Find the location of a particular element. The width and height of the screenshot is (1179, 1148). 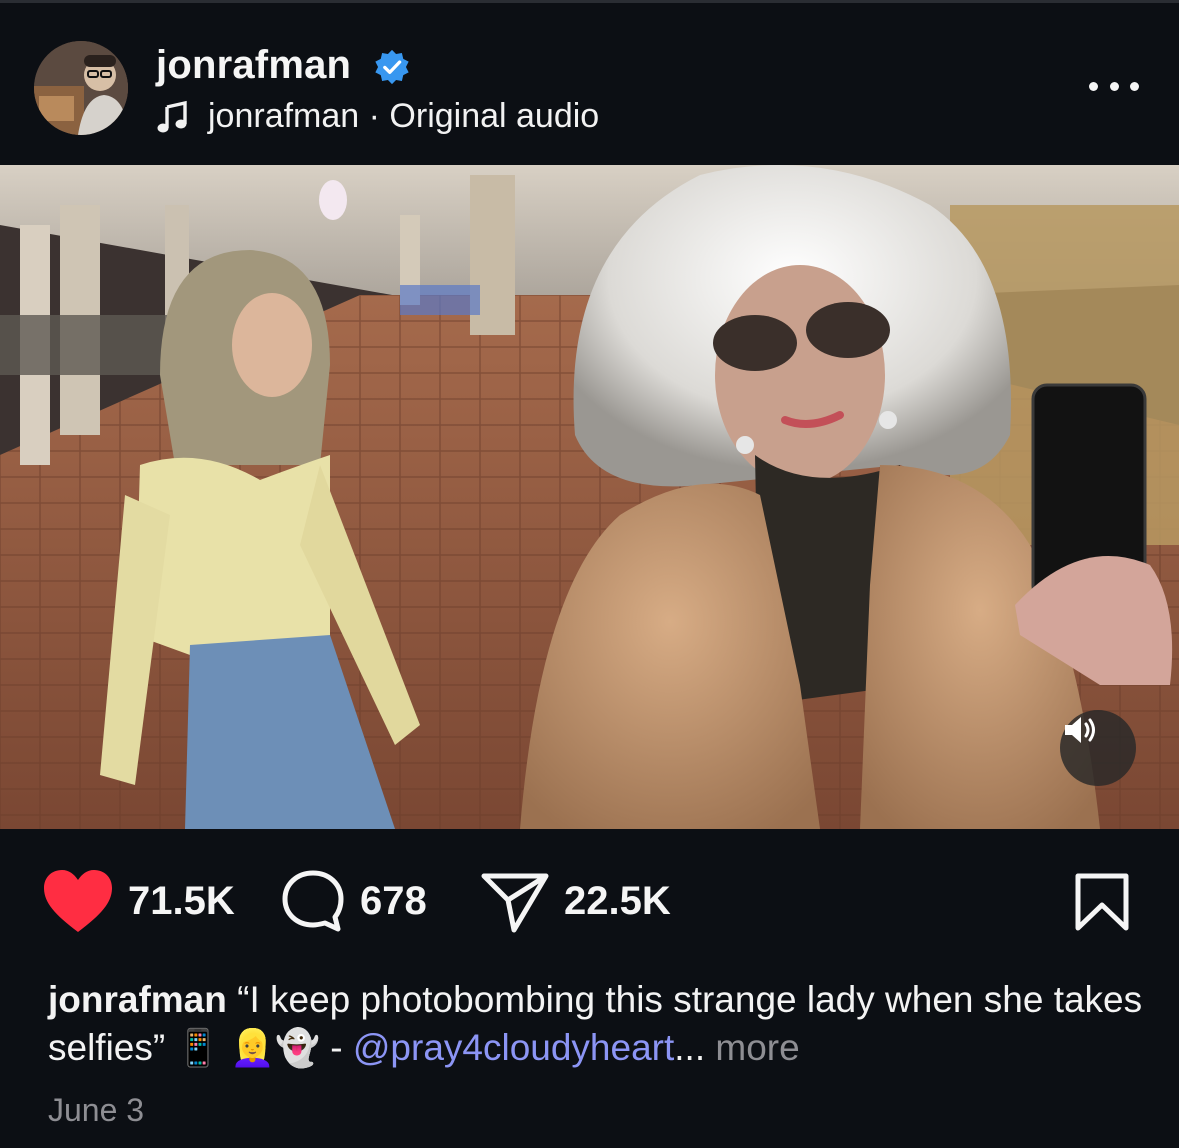

caption-mention: @pray4cloudyheart is located at coordinates (513, 1047).